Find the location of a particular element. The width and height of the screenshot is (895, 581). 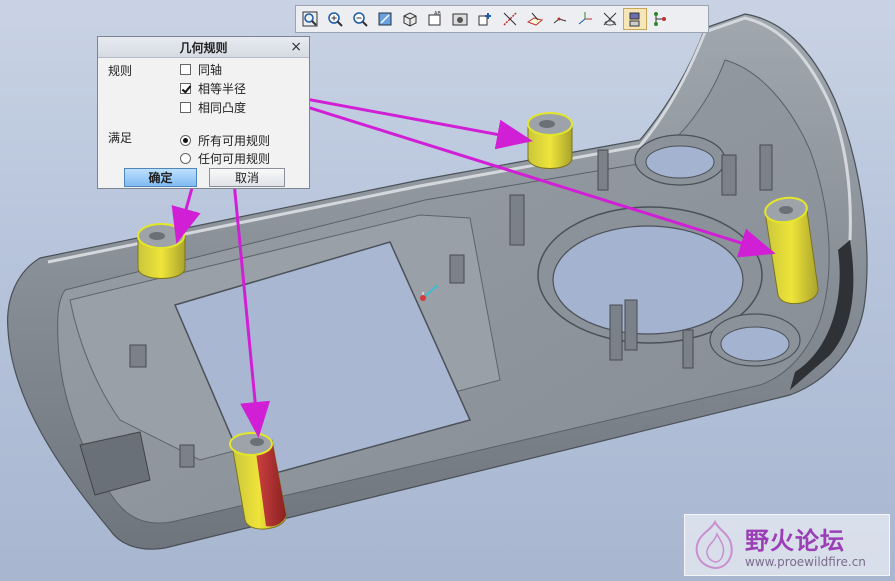

option-equal-radius: 相等半径 is located at coordinates (213, 88).